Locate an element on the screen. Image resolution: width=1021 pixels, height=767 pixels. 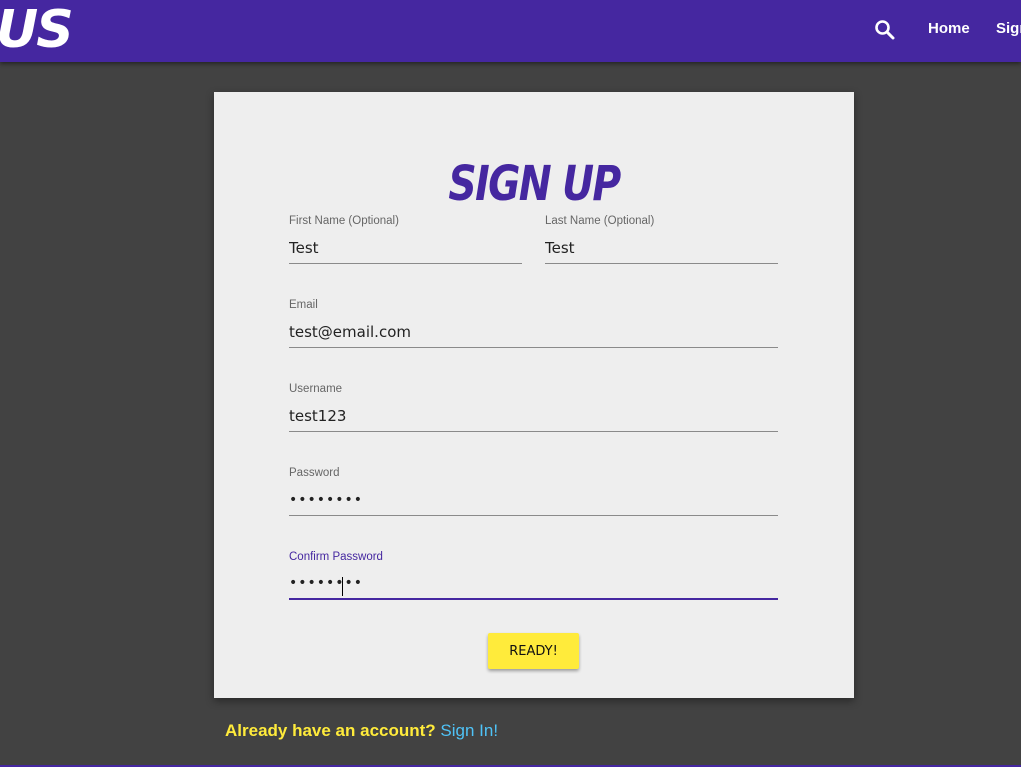
search-icon-glyph is located at coordinates (885, 30).